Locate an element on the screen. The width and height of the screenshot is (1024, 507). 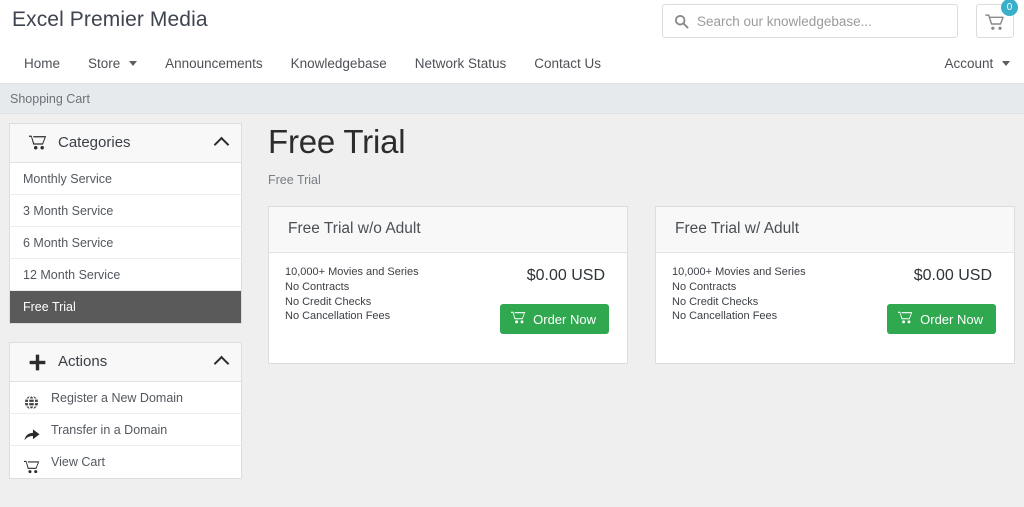
cart-button: 0 is located at coordinates (997, 19).